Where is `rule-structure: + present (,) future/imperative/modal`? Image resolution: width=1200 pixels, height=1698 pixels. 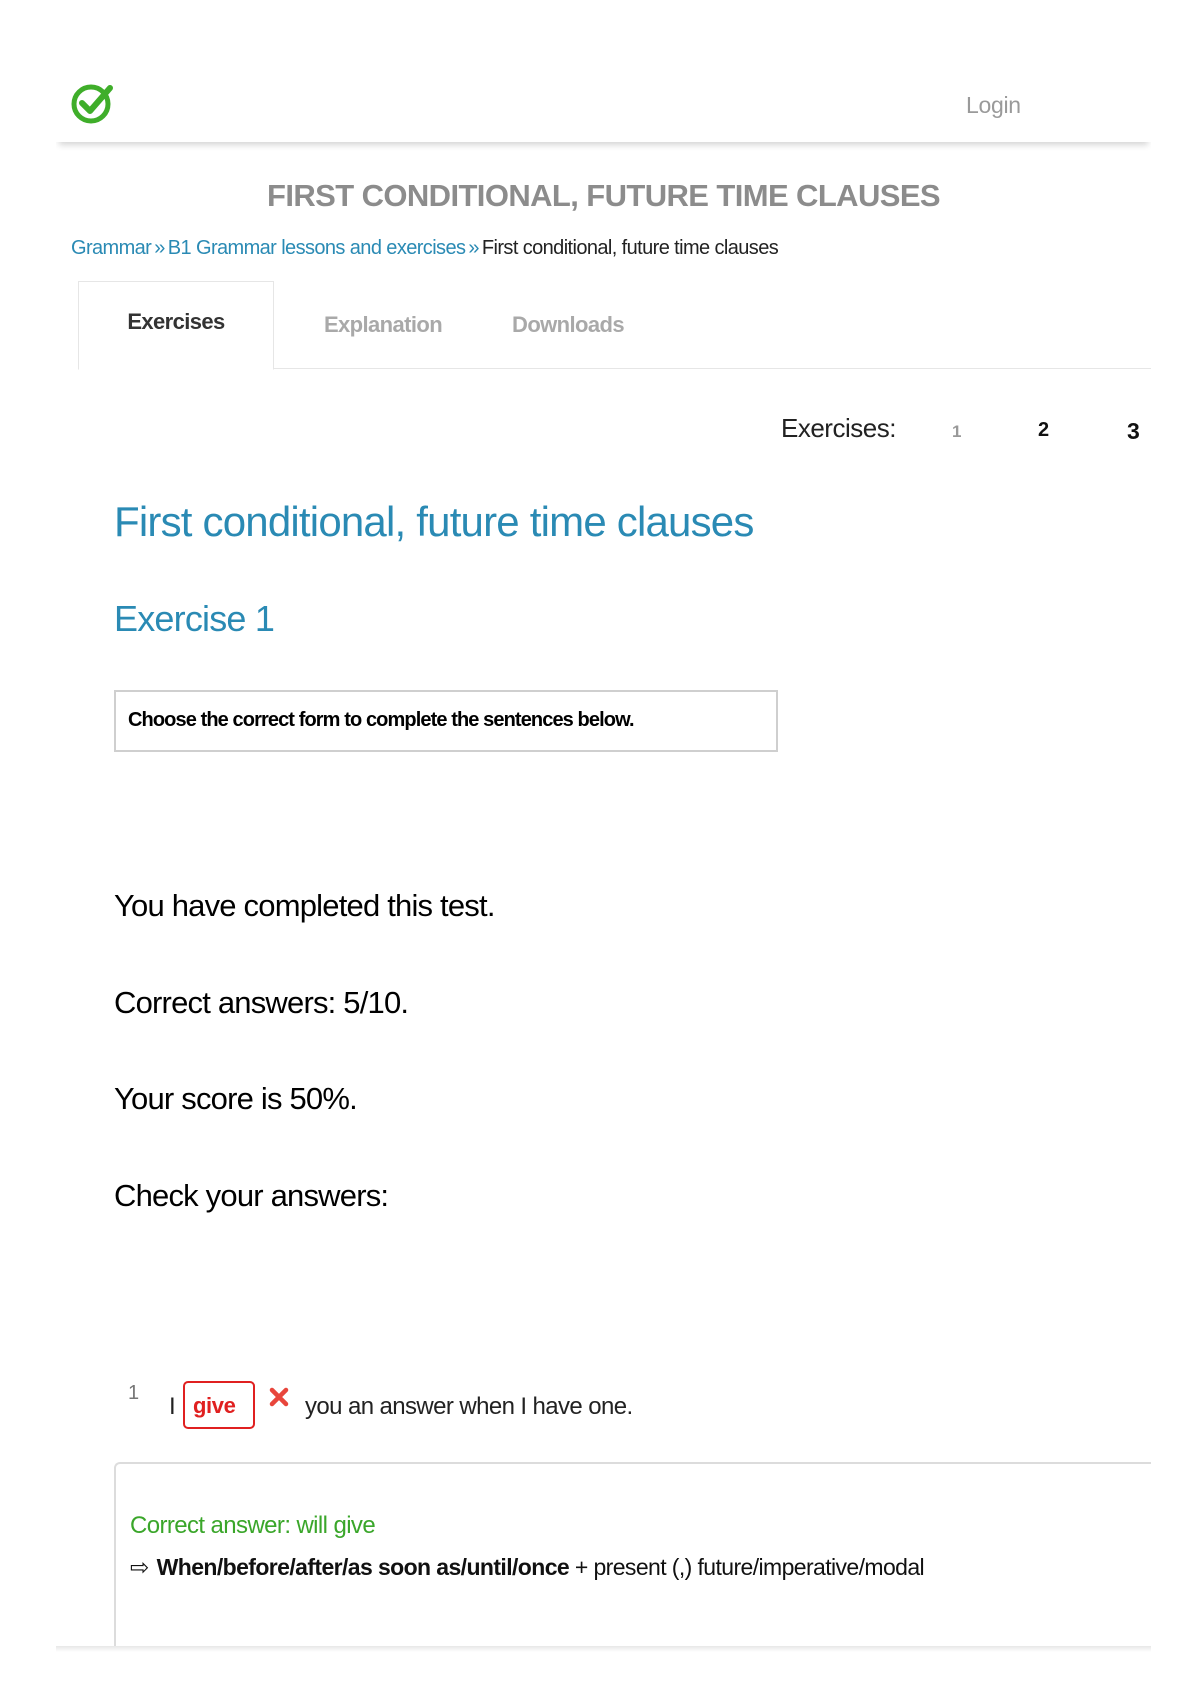
rule-structure: + present (,) future/imperative/modal is located at coordinates (747, 1567).